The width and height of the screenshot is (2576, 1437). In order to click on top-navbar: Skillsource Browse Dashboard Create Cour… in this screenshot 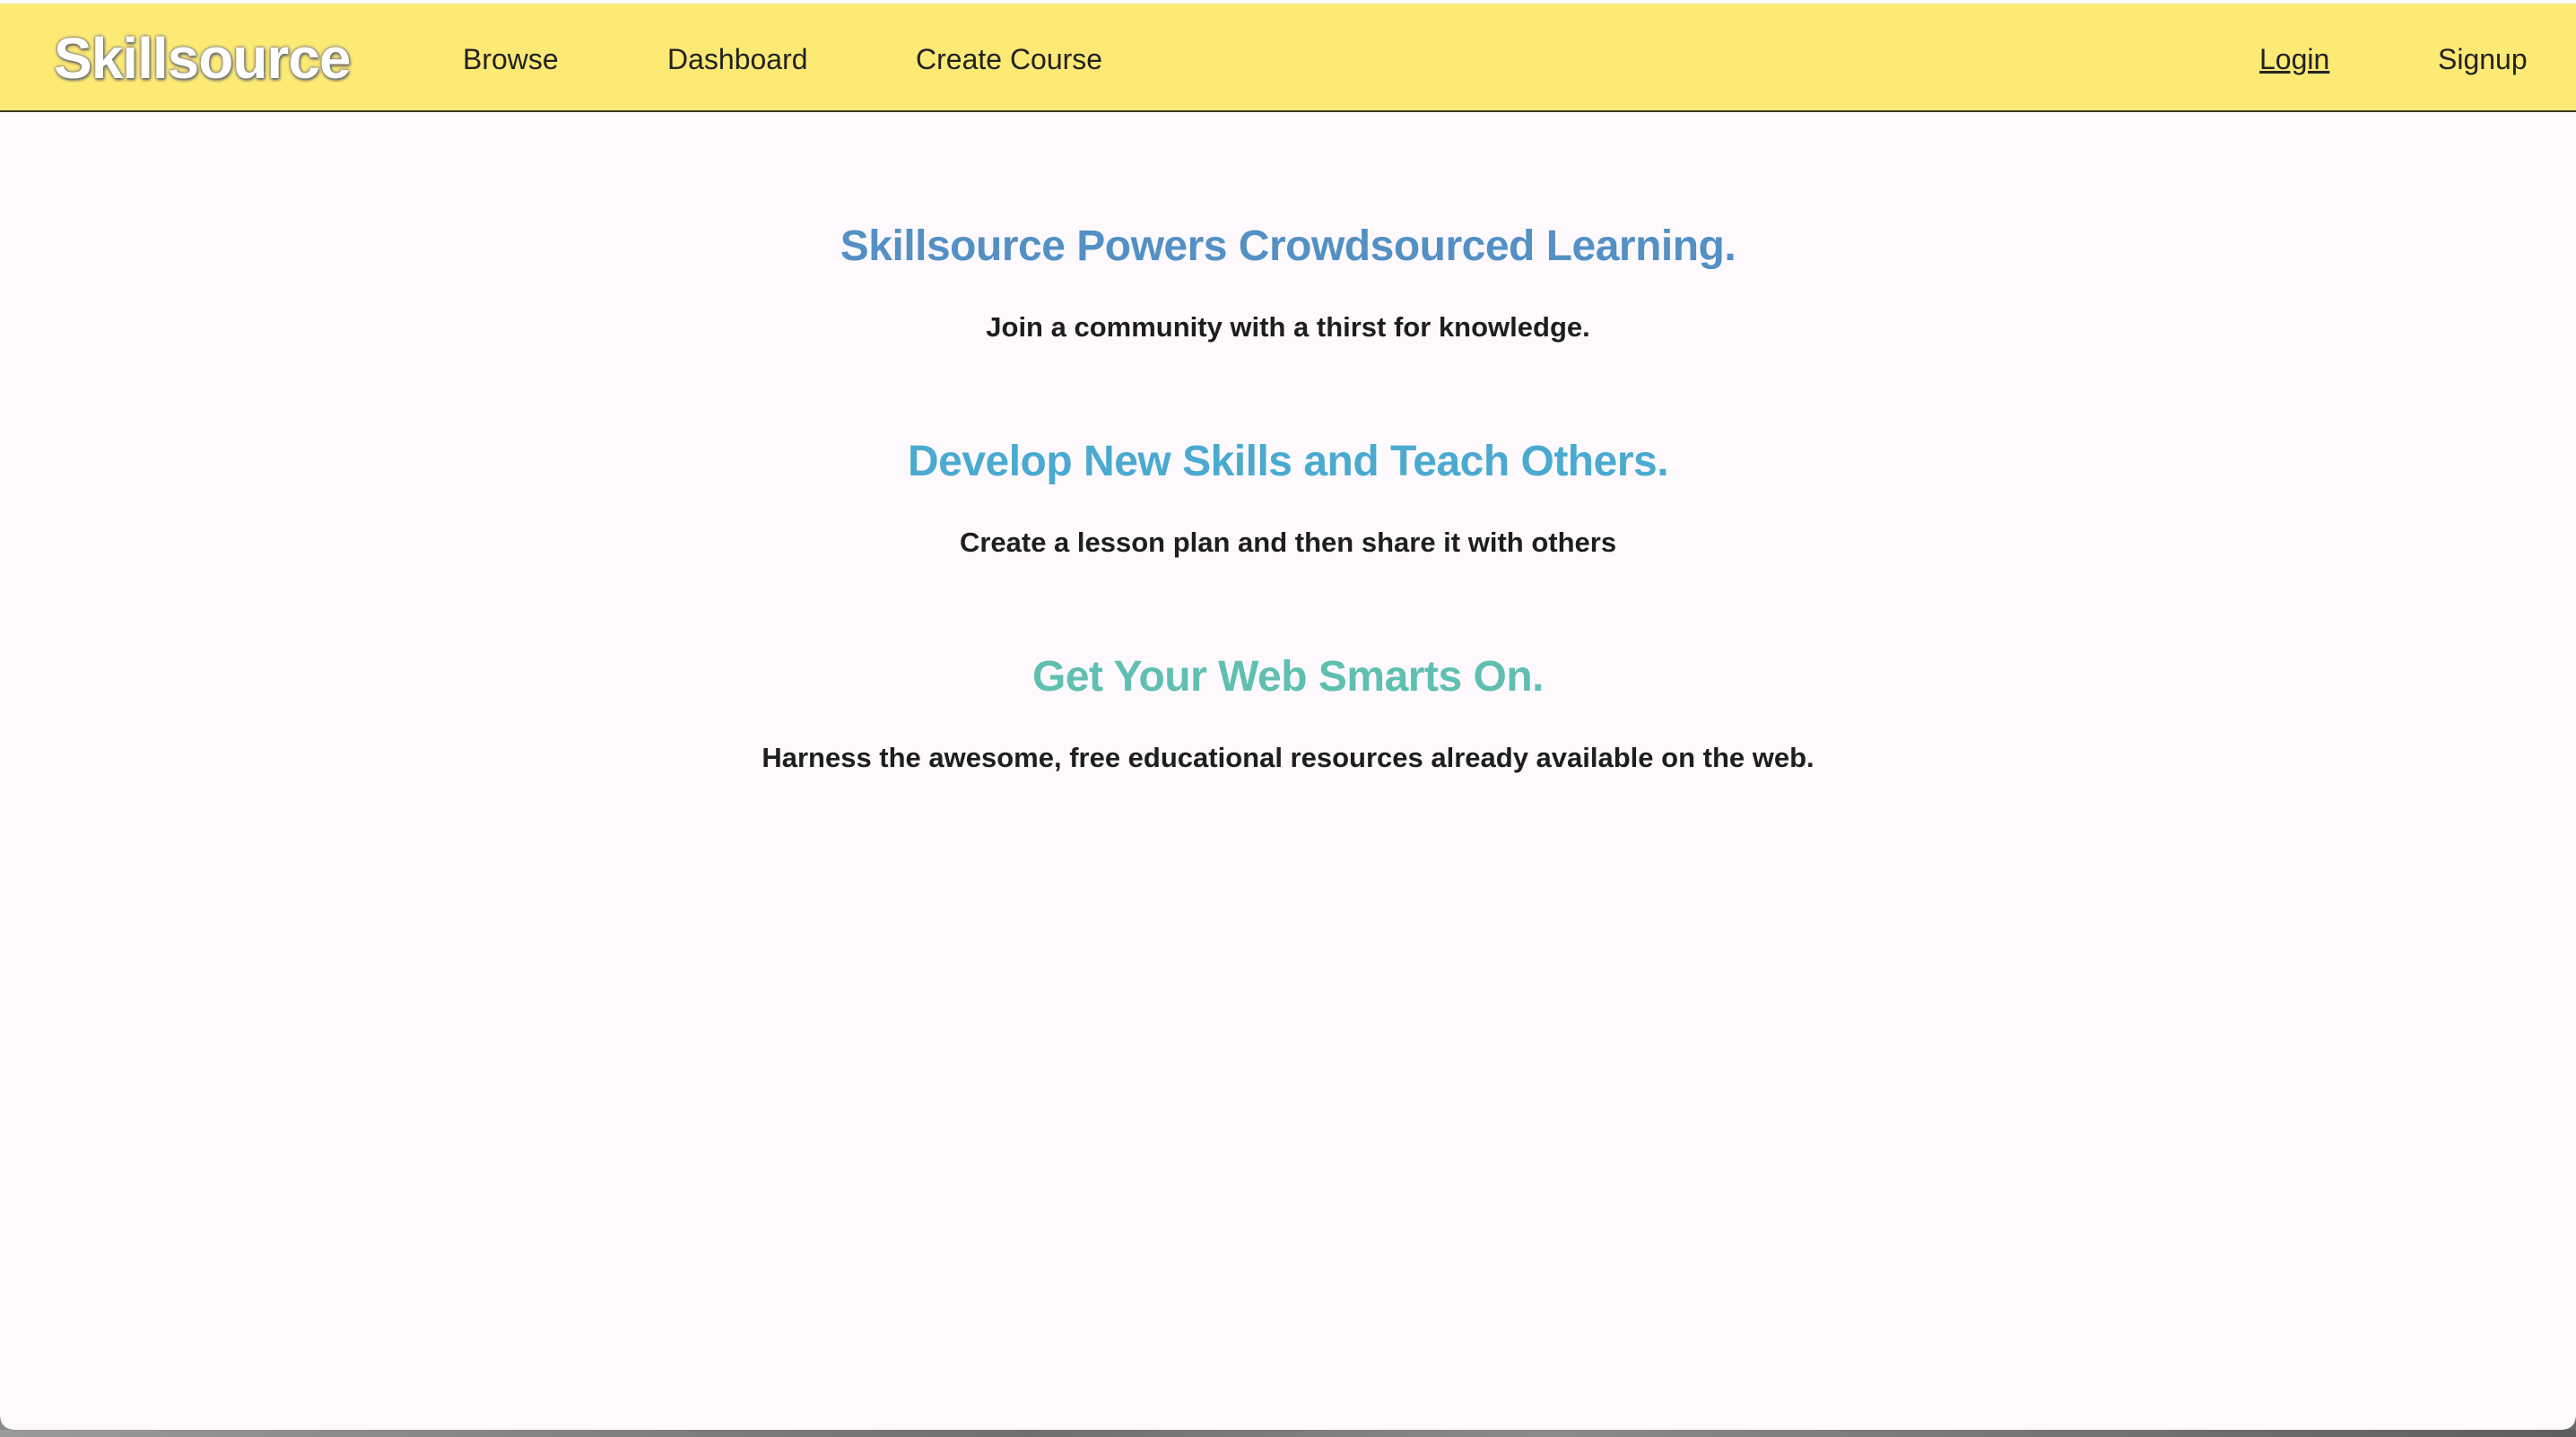, I will do `click(1288, 58)`.